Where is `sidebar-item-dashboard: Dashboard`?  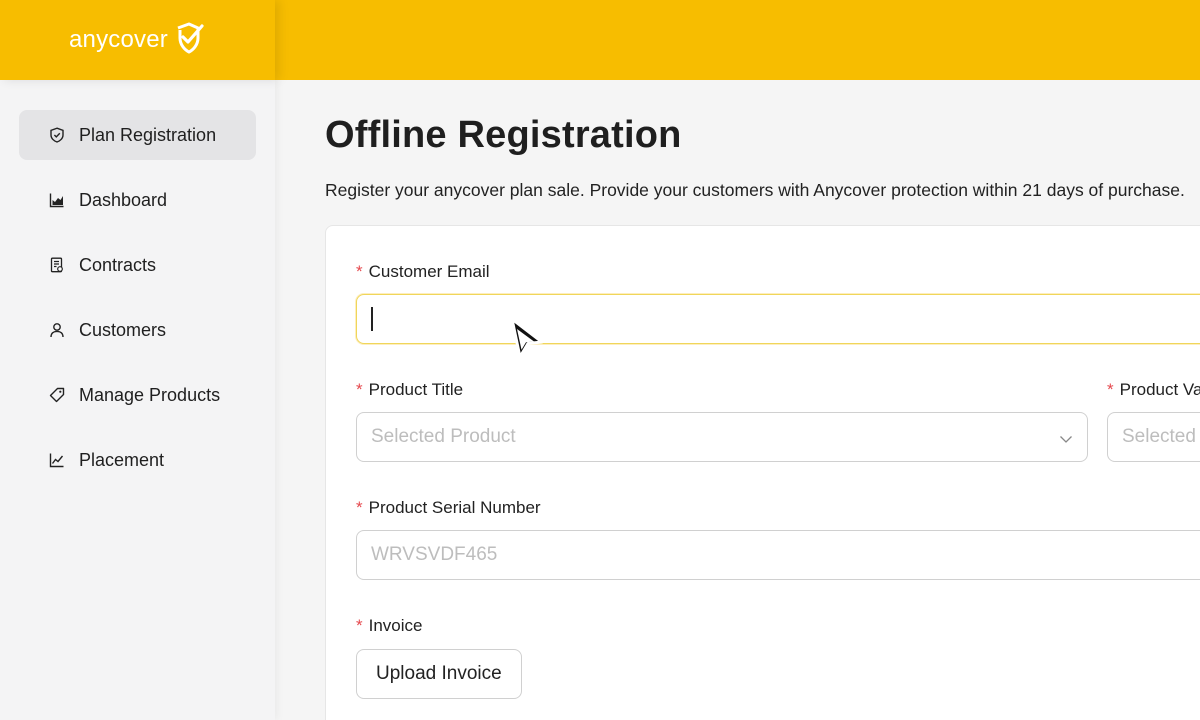
sidebar-item-dashboard: Dashboard is located at coordinates (137, 200).